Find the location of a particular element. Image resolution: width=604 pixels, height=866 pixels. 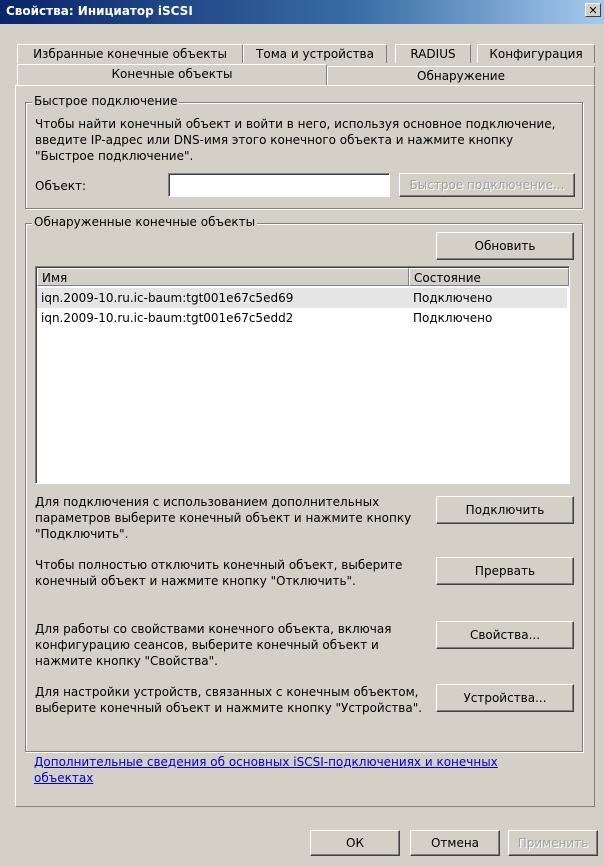

tab-volumes-devices: Тома и устройства is located at coordinates (315, 53).